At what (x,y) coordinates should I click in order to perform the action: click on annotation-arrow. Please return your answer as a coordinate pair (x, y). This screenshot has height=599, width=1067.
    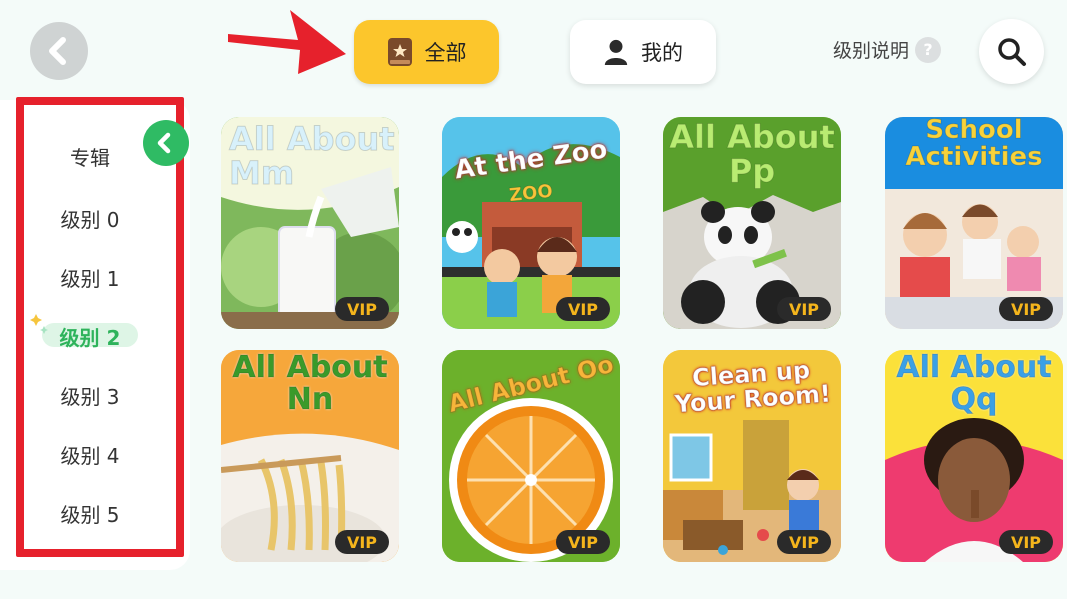
    Looking at the image, I should click on (287, 42).